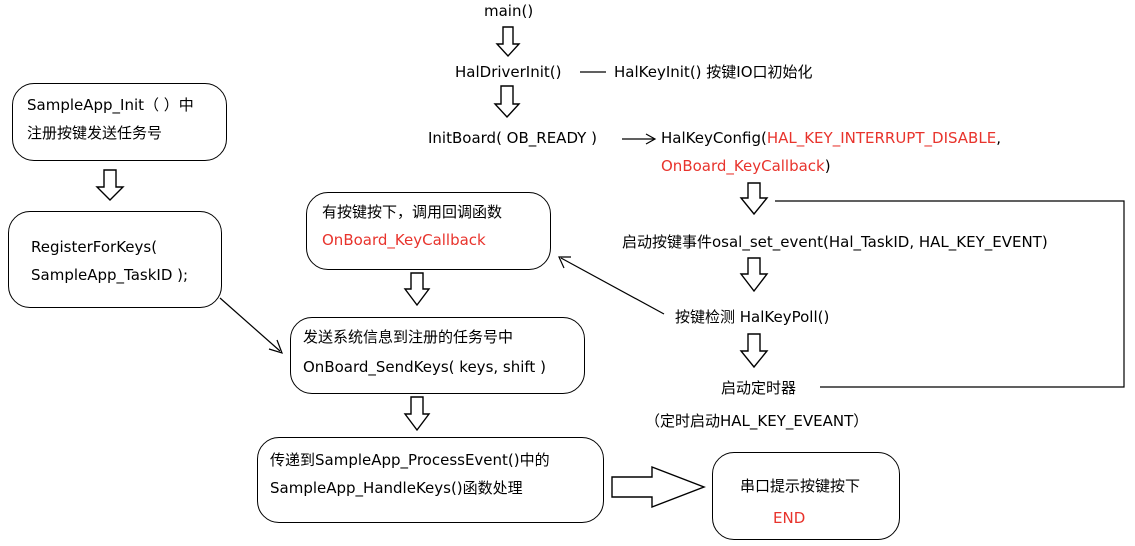 The width and height of the screenshot is (1135, 546). What do you see at coordinates (998, 138) in the screenshot?
I see `hal-key-config-comma: ,` at bounding box center [998, 138].